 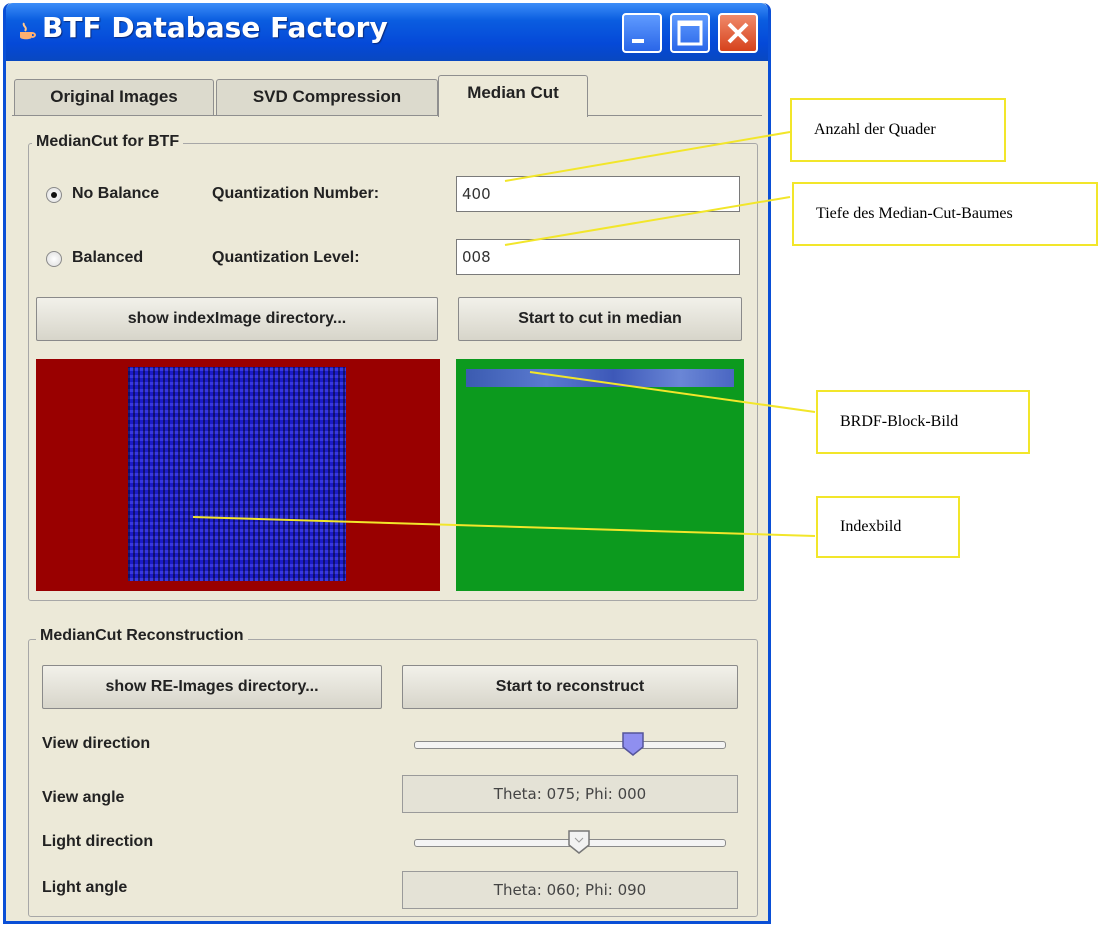 What do you see at coordinates (600, 378) in the screenshot?
I see `brdf-block-image` at bounding box center [600, 378].